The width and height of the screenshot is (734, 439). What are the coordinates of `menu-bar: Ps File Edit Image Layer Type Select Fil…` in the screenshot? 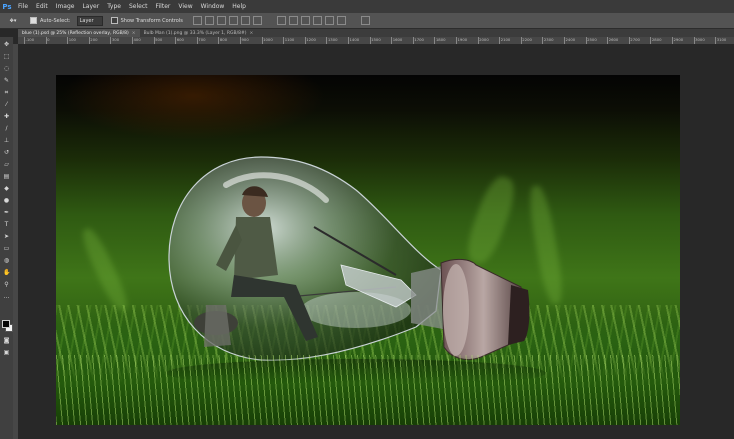 It's located at (367, 6).